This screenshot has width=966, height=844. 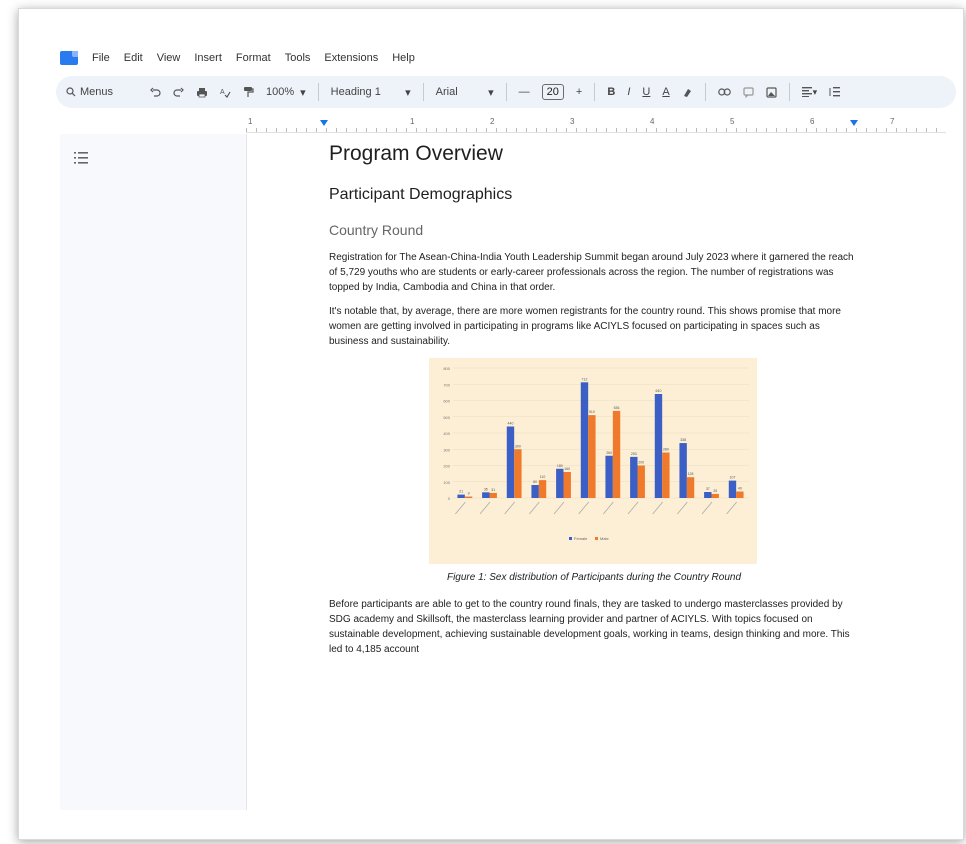 What do you see at coordinates (596, 125) in the screenshot?
I see `horizontal-ruler: 1 1 2 3 4 5 6 7` at bounding box center [596, 125].